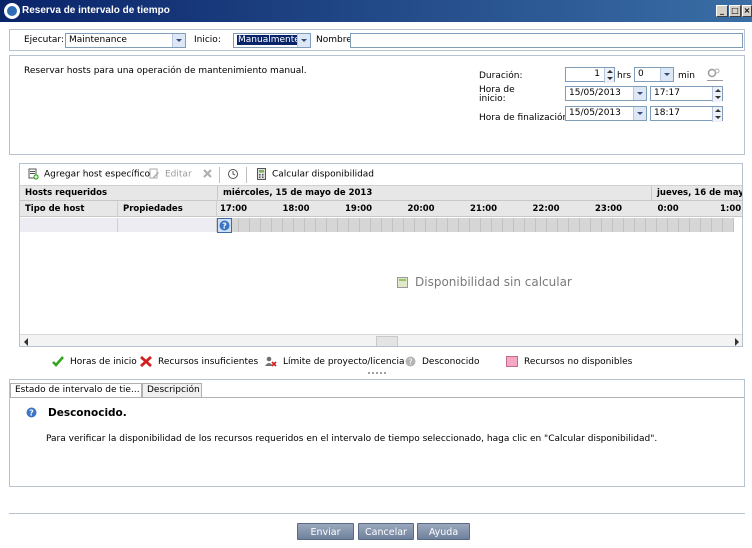  What do you see at coordinates (261, 174) in the screenshot?
I see `calculator-icon` at bounding box center [261, 174].